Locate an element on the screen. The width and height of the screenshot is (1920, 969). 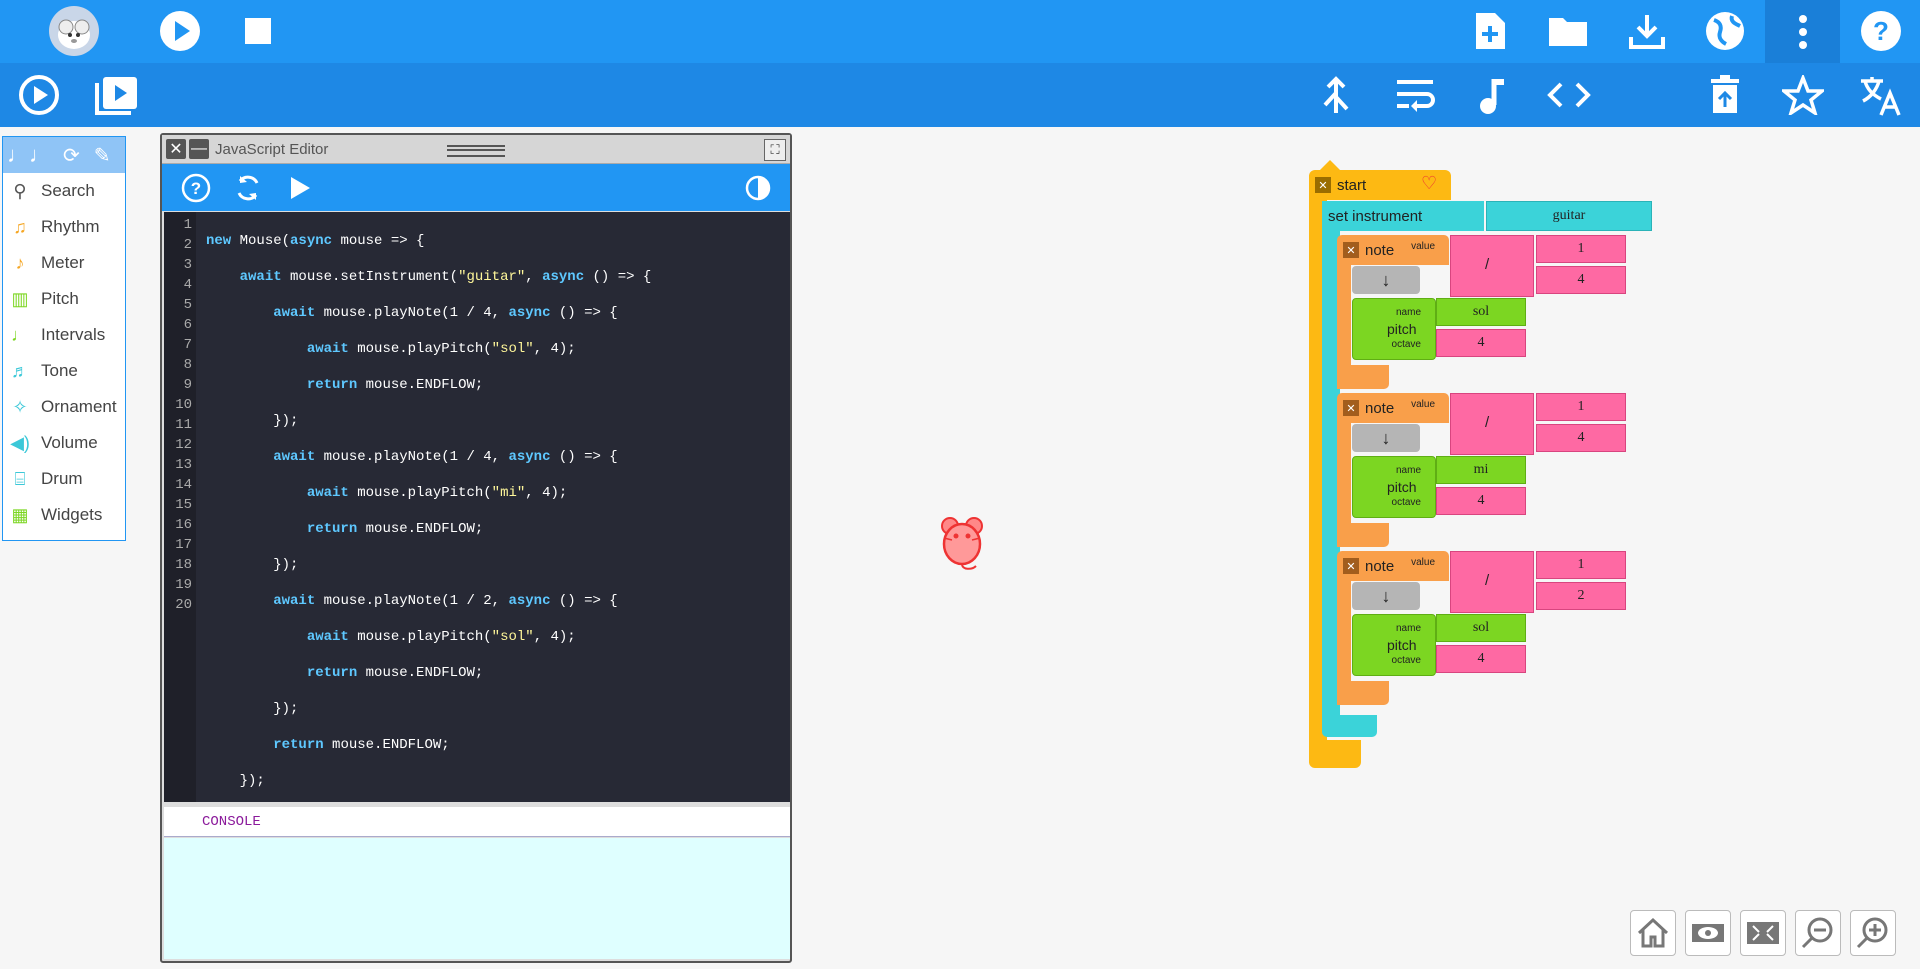
minimize-icon: — is located at coordinates (199, 149).